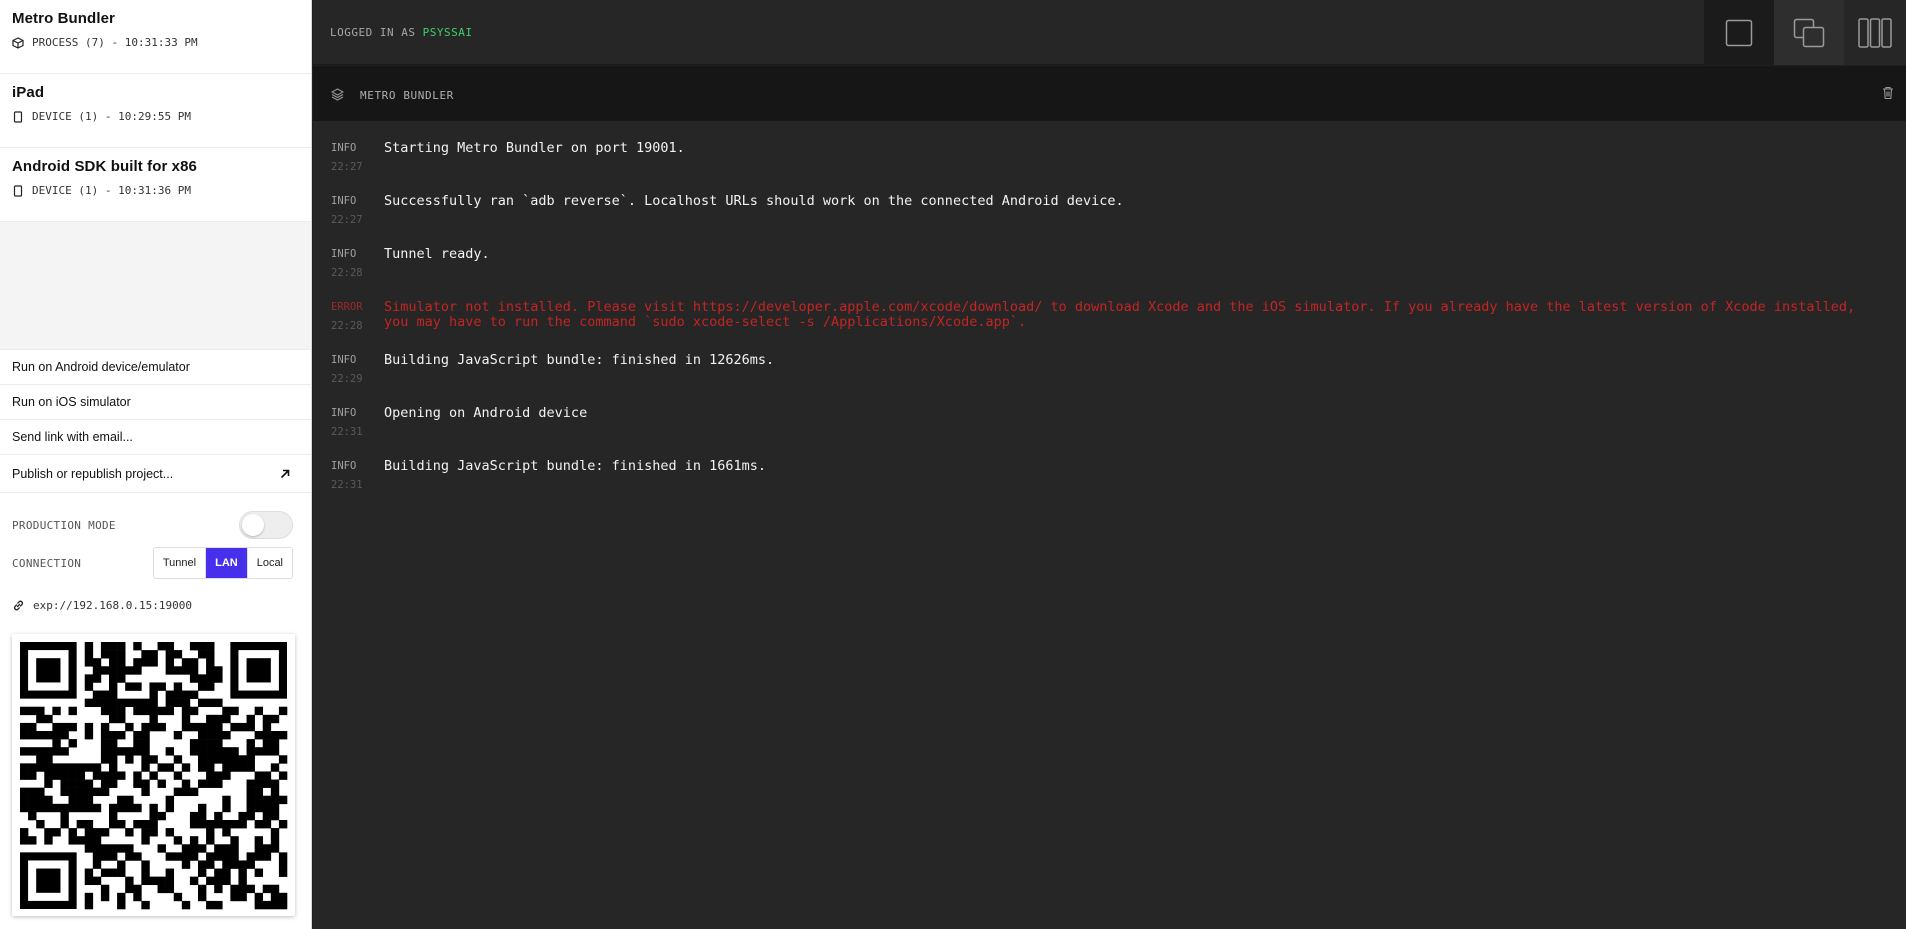 Image resolution: width=1906 pixels, height=929 pixels. What do you see at coordinates (105, 166) in the screenshot?
I see `source-name: Android SDK built for x86` at bounding box center [105, 166].